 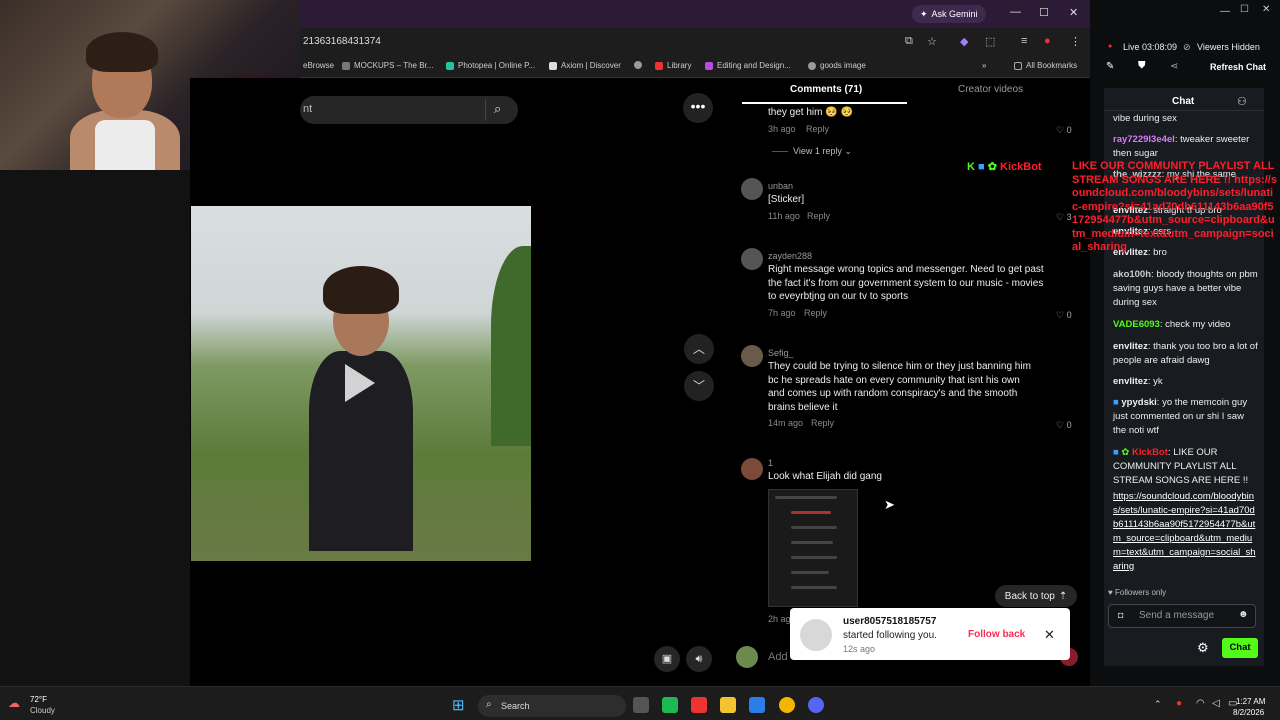 What do you see at coordinates (670, 705) in the screenshot?
I see `app-icon` at bounding box center [670, 705].